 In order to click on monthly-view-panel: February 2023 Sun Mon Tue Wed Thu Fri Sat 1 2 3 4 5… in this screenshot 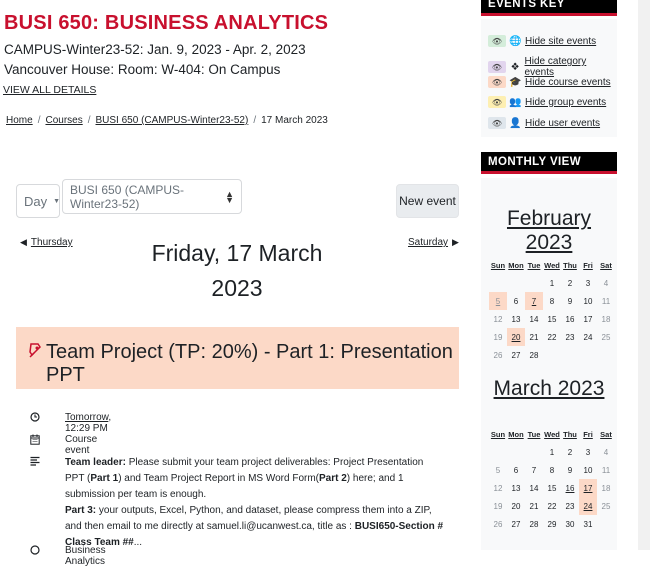, I will do `click(549, 364)`.